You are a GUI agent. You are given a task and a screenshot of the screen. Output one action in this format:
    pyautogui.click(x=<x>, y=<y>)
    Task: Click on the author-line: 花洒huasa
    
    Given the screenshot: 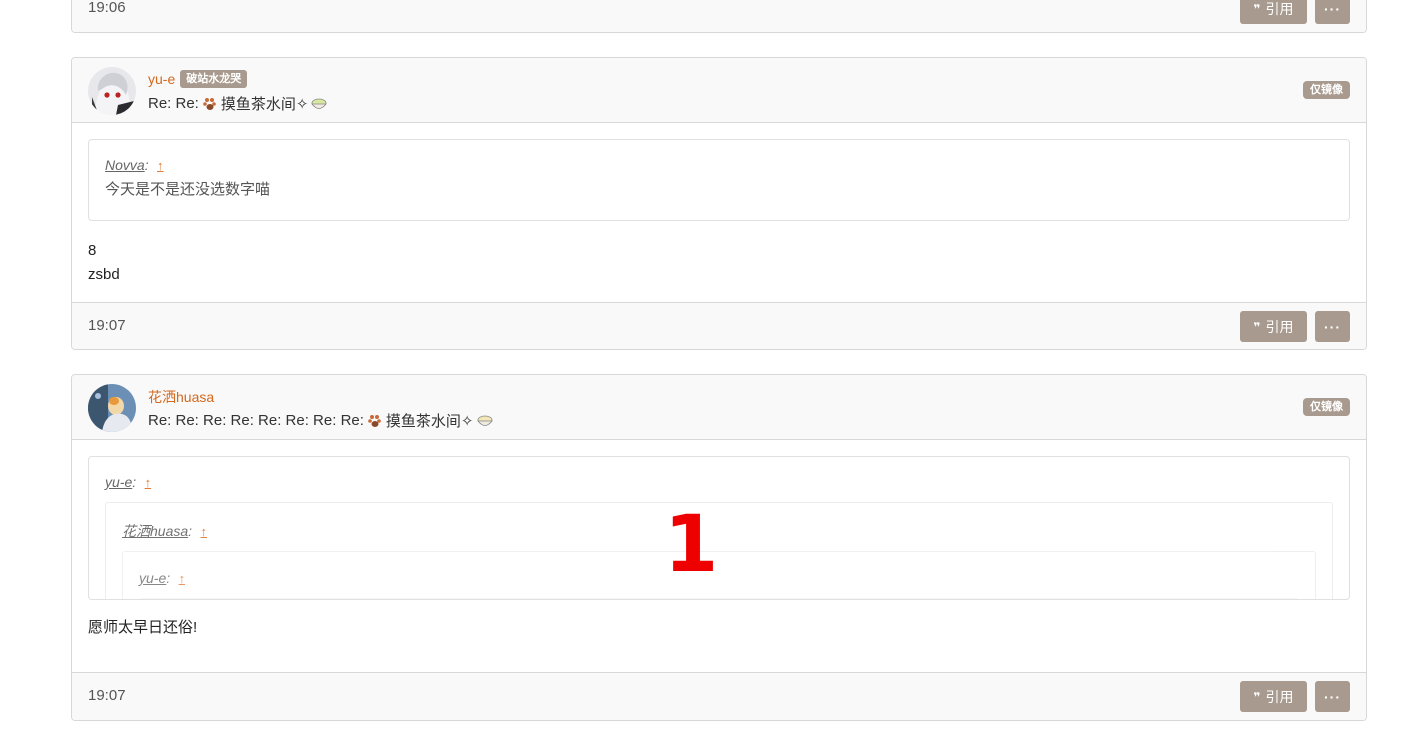 What is the action you would take?
    pyautogui.click(x=181, y=397)
    